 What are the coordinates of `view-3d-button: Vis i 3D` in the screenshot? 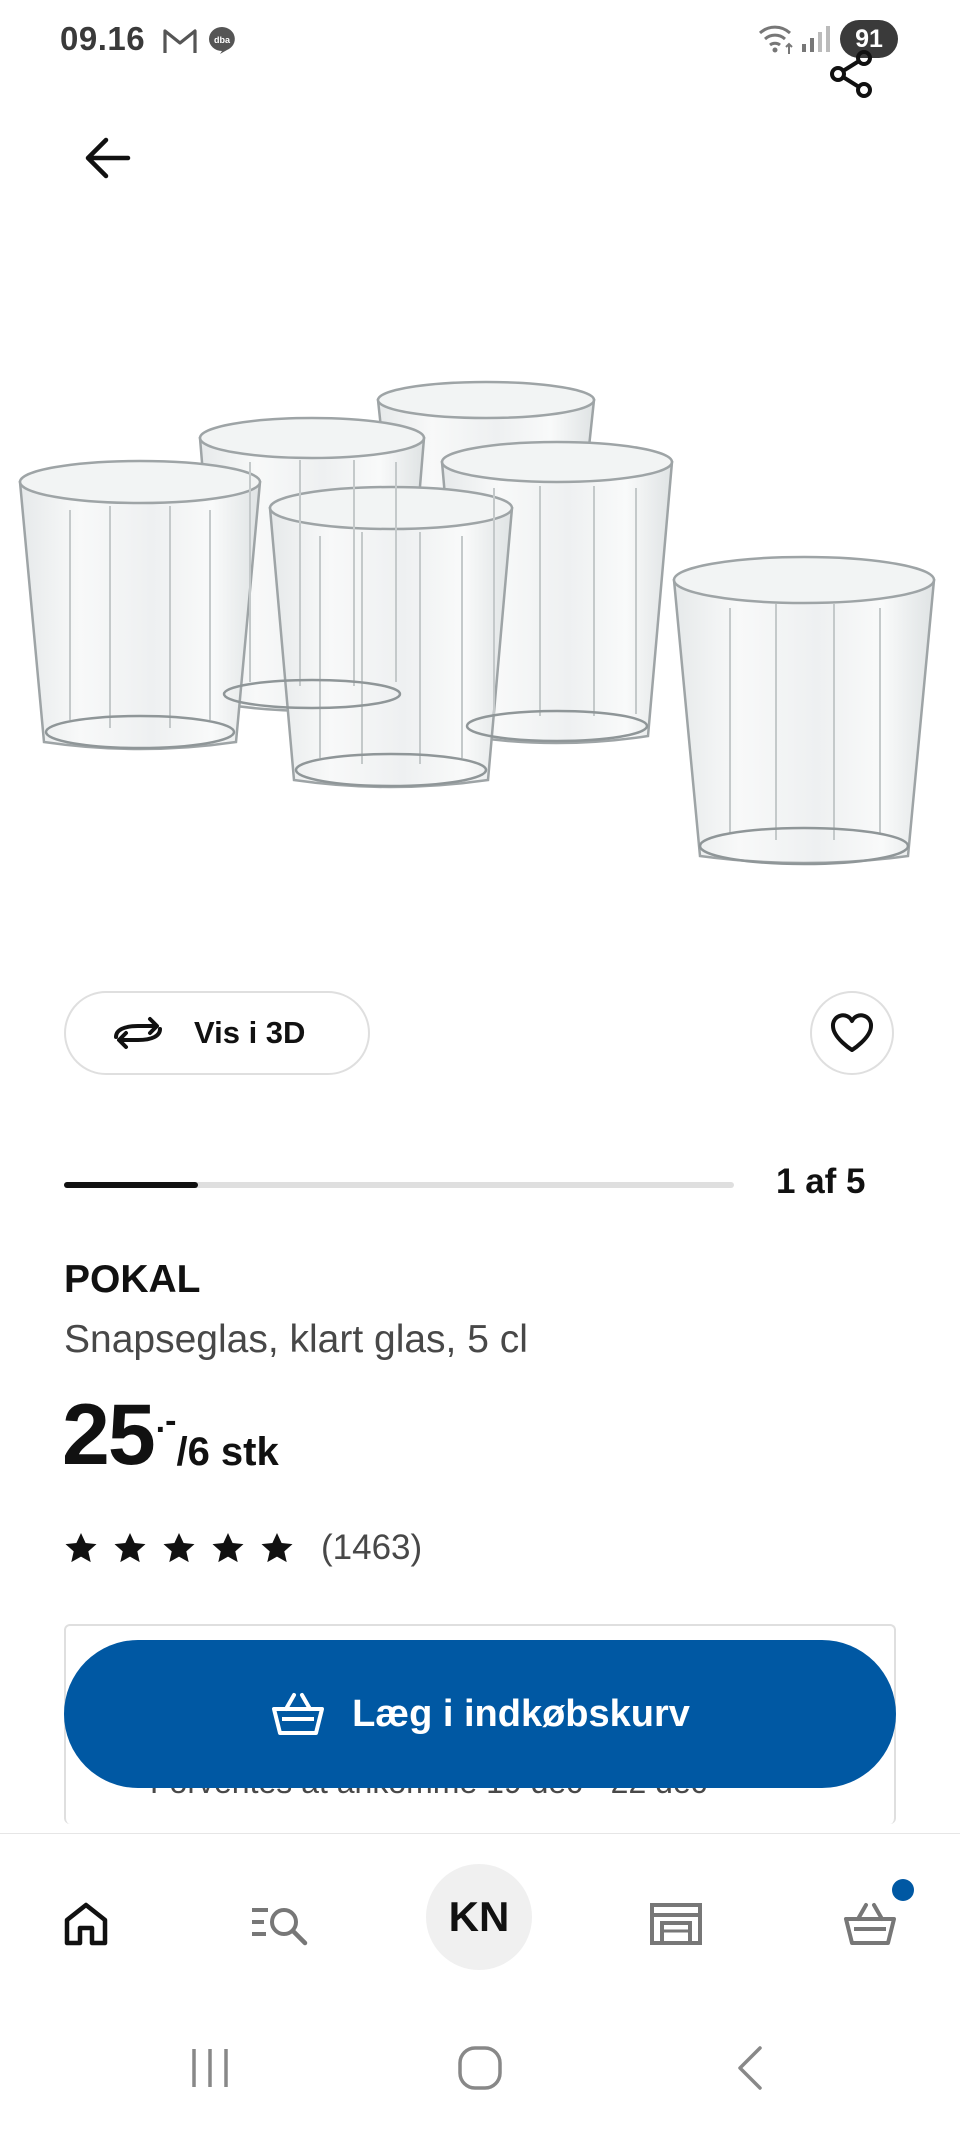 It's located at (217, 1033).